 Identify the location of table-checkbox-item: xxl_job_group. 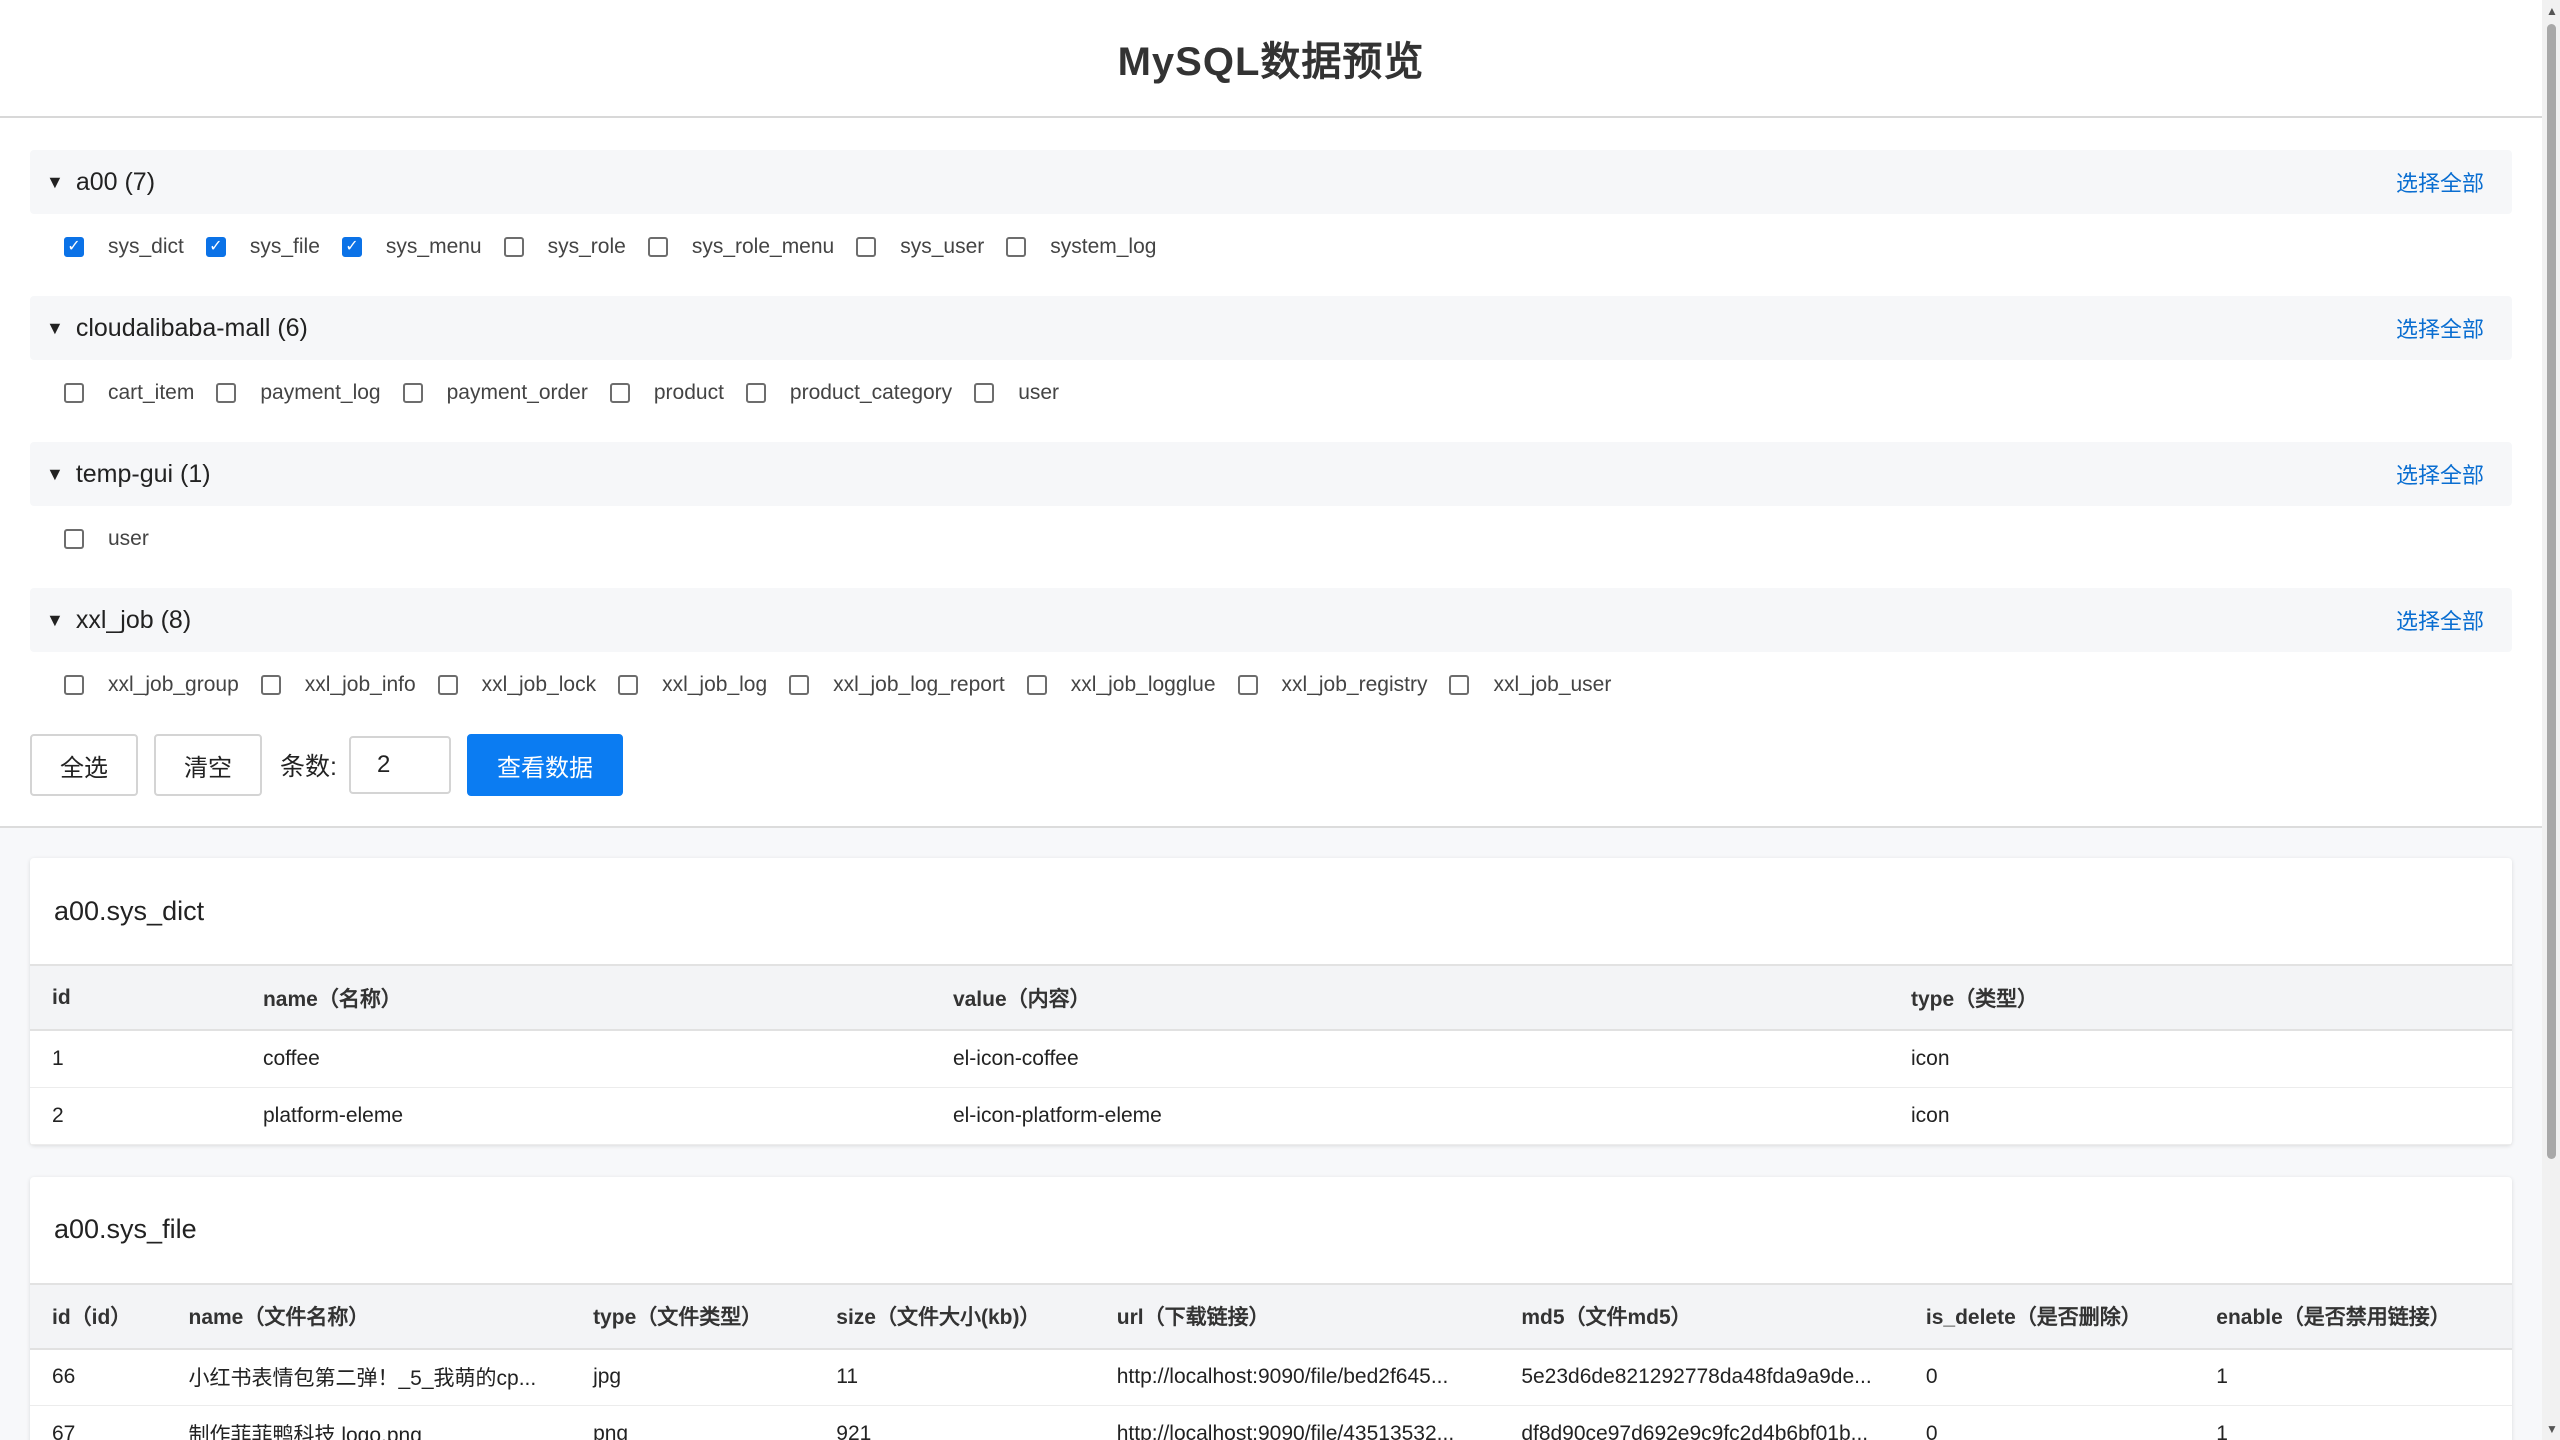
(151, 685).